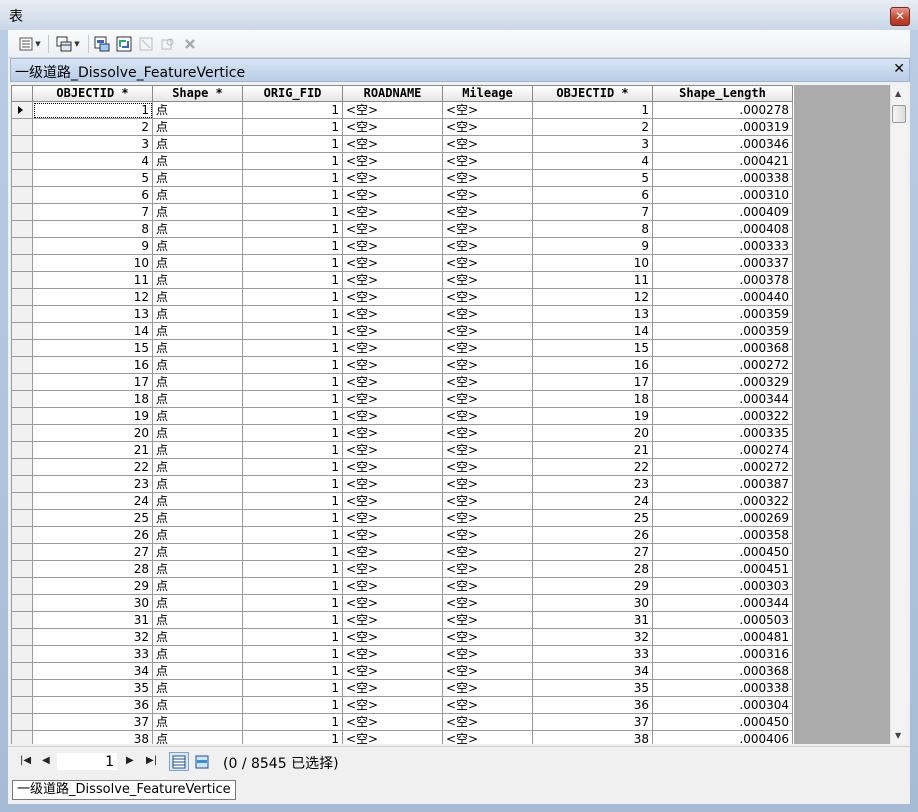 The image size is (918, 812). Describe the element at coordinates (93, 722) in the screenshot. I see `cell-objectid: 37` at that location.